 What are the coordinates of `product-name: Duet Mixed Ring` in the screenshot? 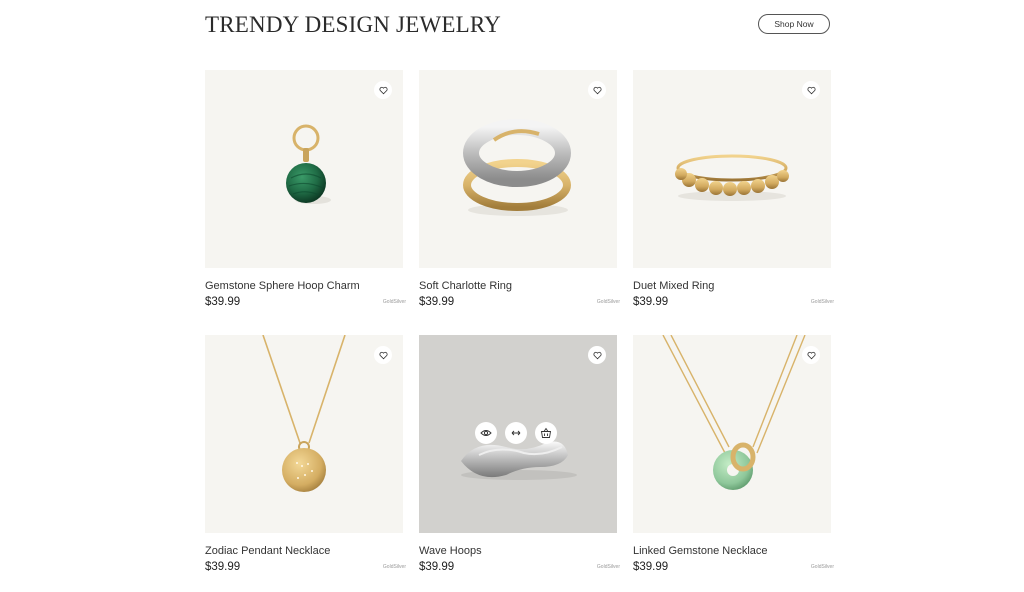 It's located at (673, 286).